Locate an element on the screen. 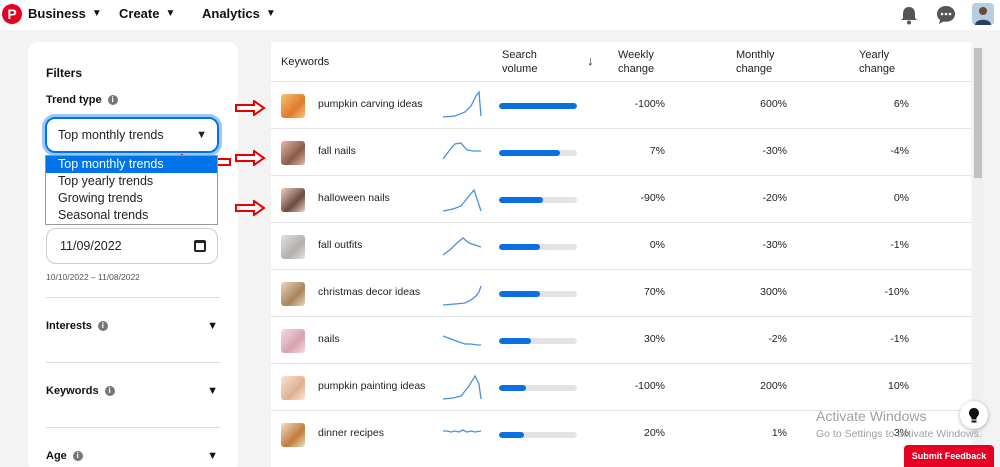 This screenshot has height=467, width=1000. nav-create-label: Create is located at coordinates (139, 13).